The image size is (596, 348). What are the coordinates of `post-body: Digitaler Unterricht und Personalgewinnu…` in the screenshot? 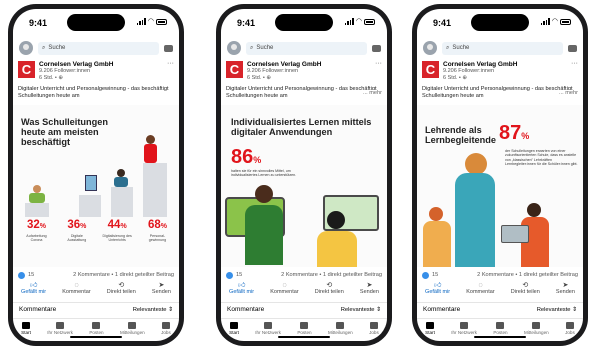 It's located at (301, 92).